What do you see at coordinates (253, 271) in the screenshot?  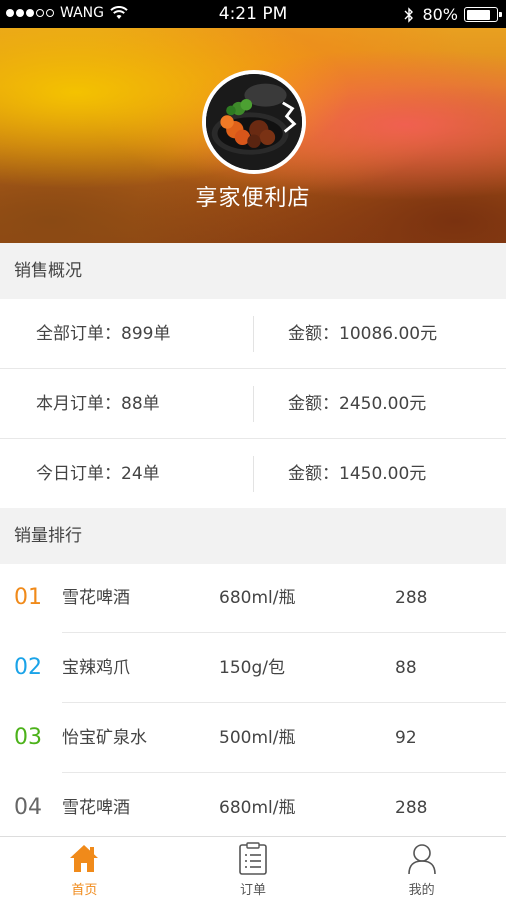 I see `sales-overview-header: 销售概况` at bounding box center [253, 271].